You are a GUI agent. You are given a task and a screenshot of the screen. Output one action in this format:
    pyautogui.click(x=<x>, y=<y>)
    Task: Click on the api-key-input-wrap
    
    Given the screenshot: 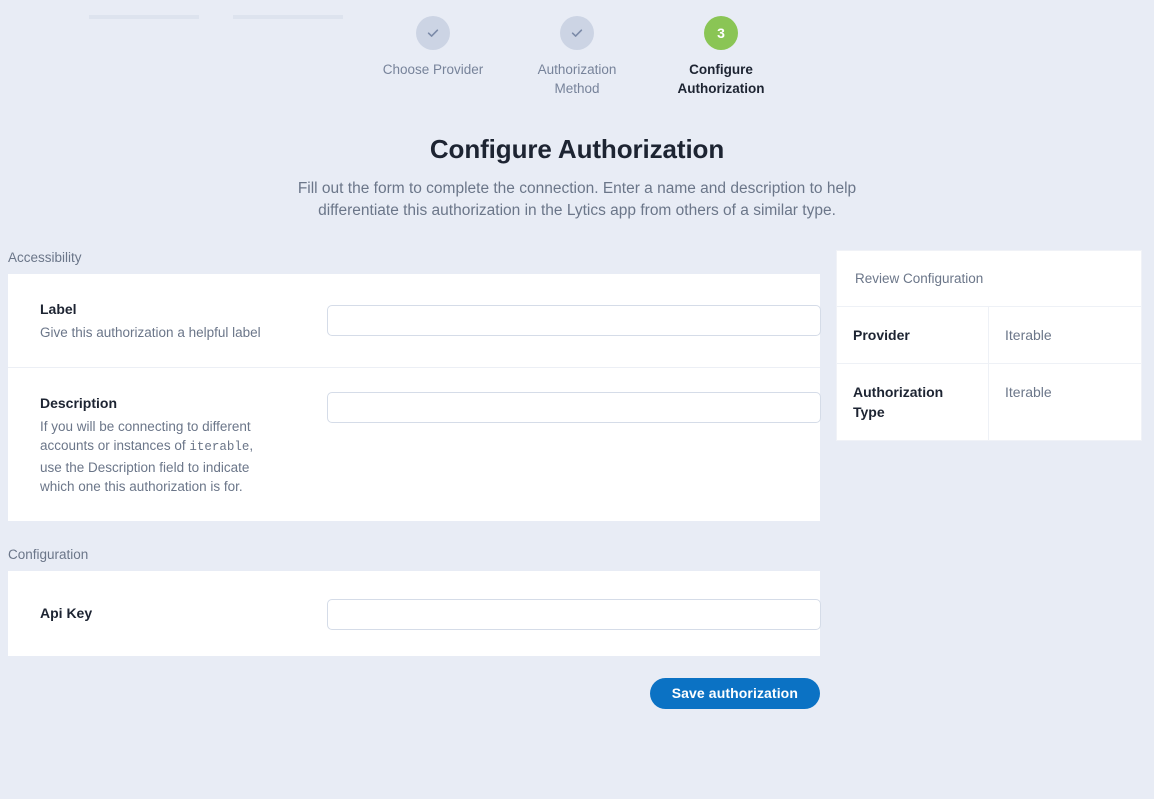 What is the action you would take?
    pyautogui.click(x=561, y=614)
    